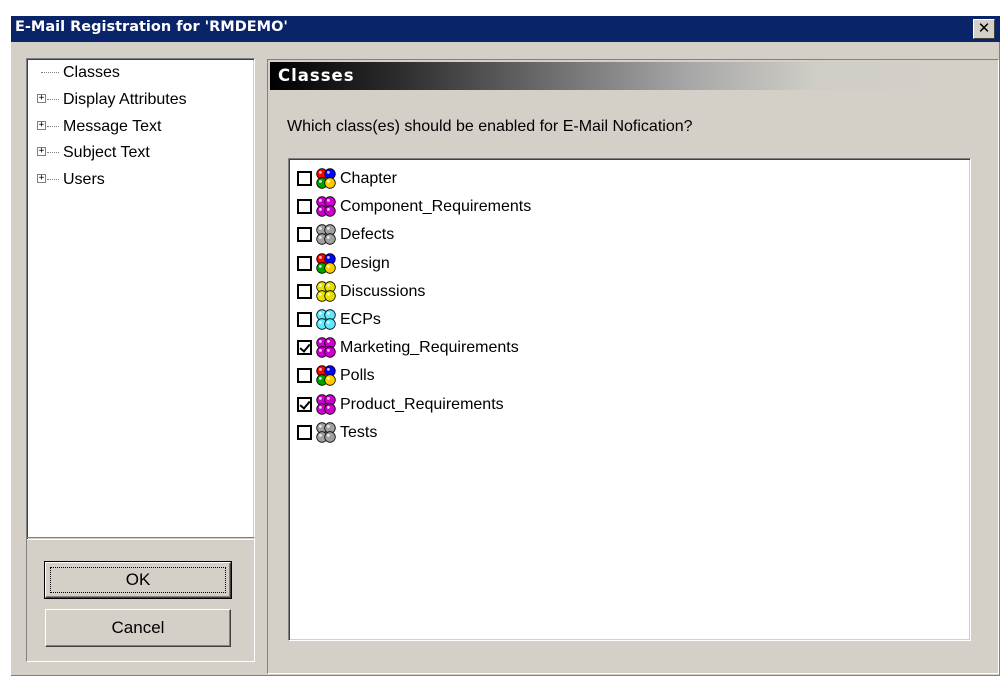 The width and height of the screenshot is (1000, 676). I want to click on close-button: ✕, so click(984, 29).